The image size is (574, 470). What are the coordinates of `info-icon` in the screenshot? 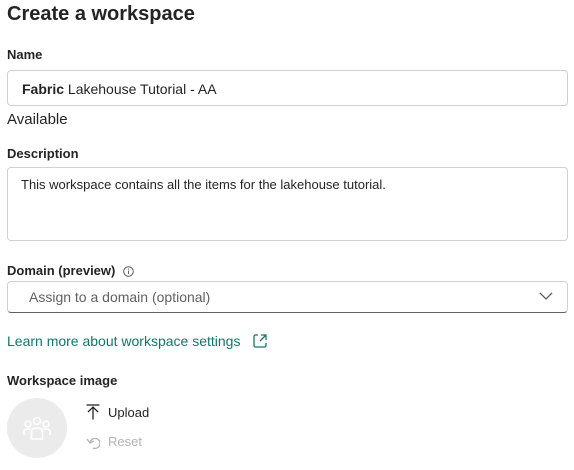 It's located at (128, 272).